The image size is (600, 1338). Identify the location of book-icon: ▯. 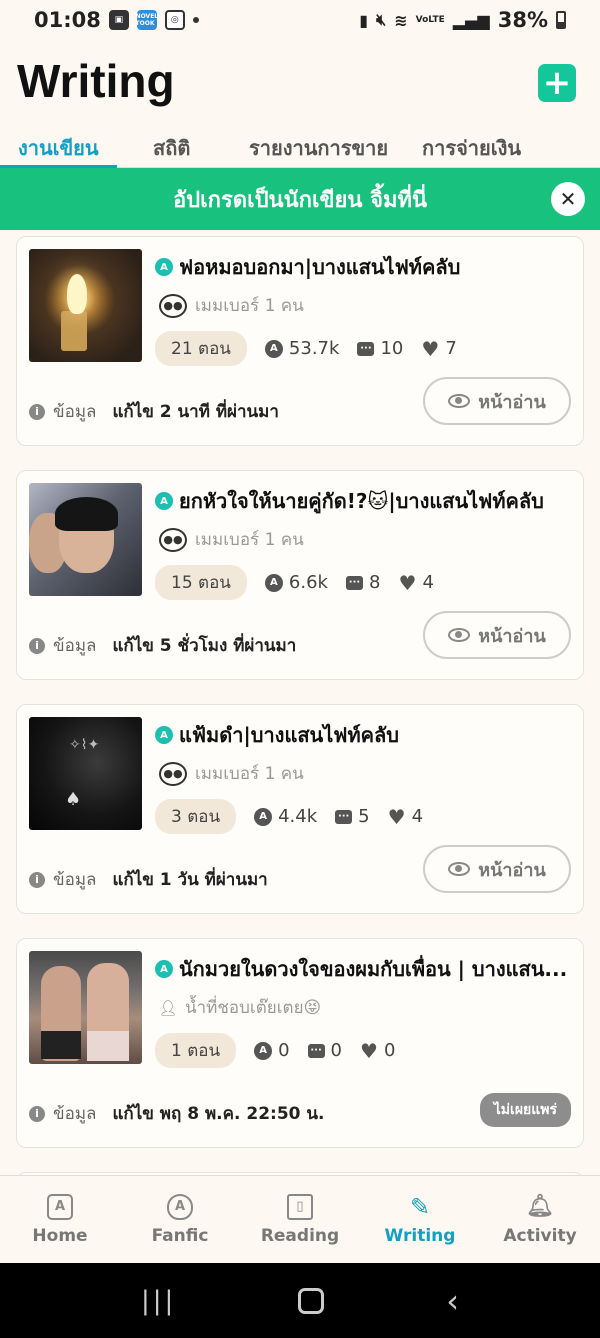
(300, 1206).